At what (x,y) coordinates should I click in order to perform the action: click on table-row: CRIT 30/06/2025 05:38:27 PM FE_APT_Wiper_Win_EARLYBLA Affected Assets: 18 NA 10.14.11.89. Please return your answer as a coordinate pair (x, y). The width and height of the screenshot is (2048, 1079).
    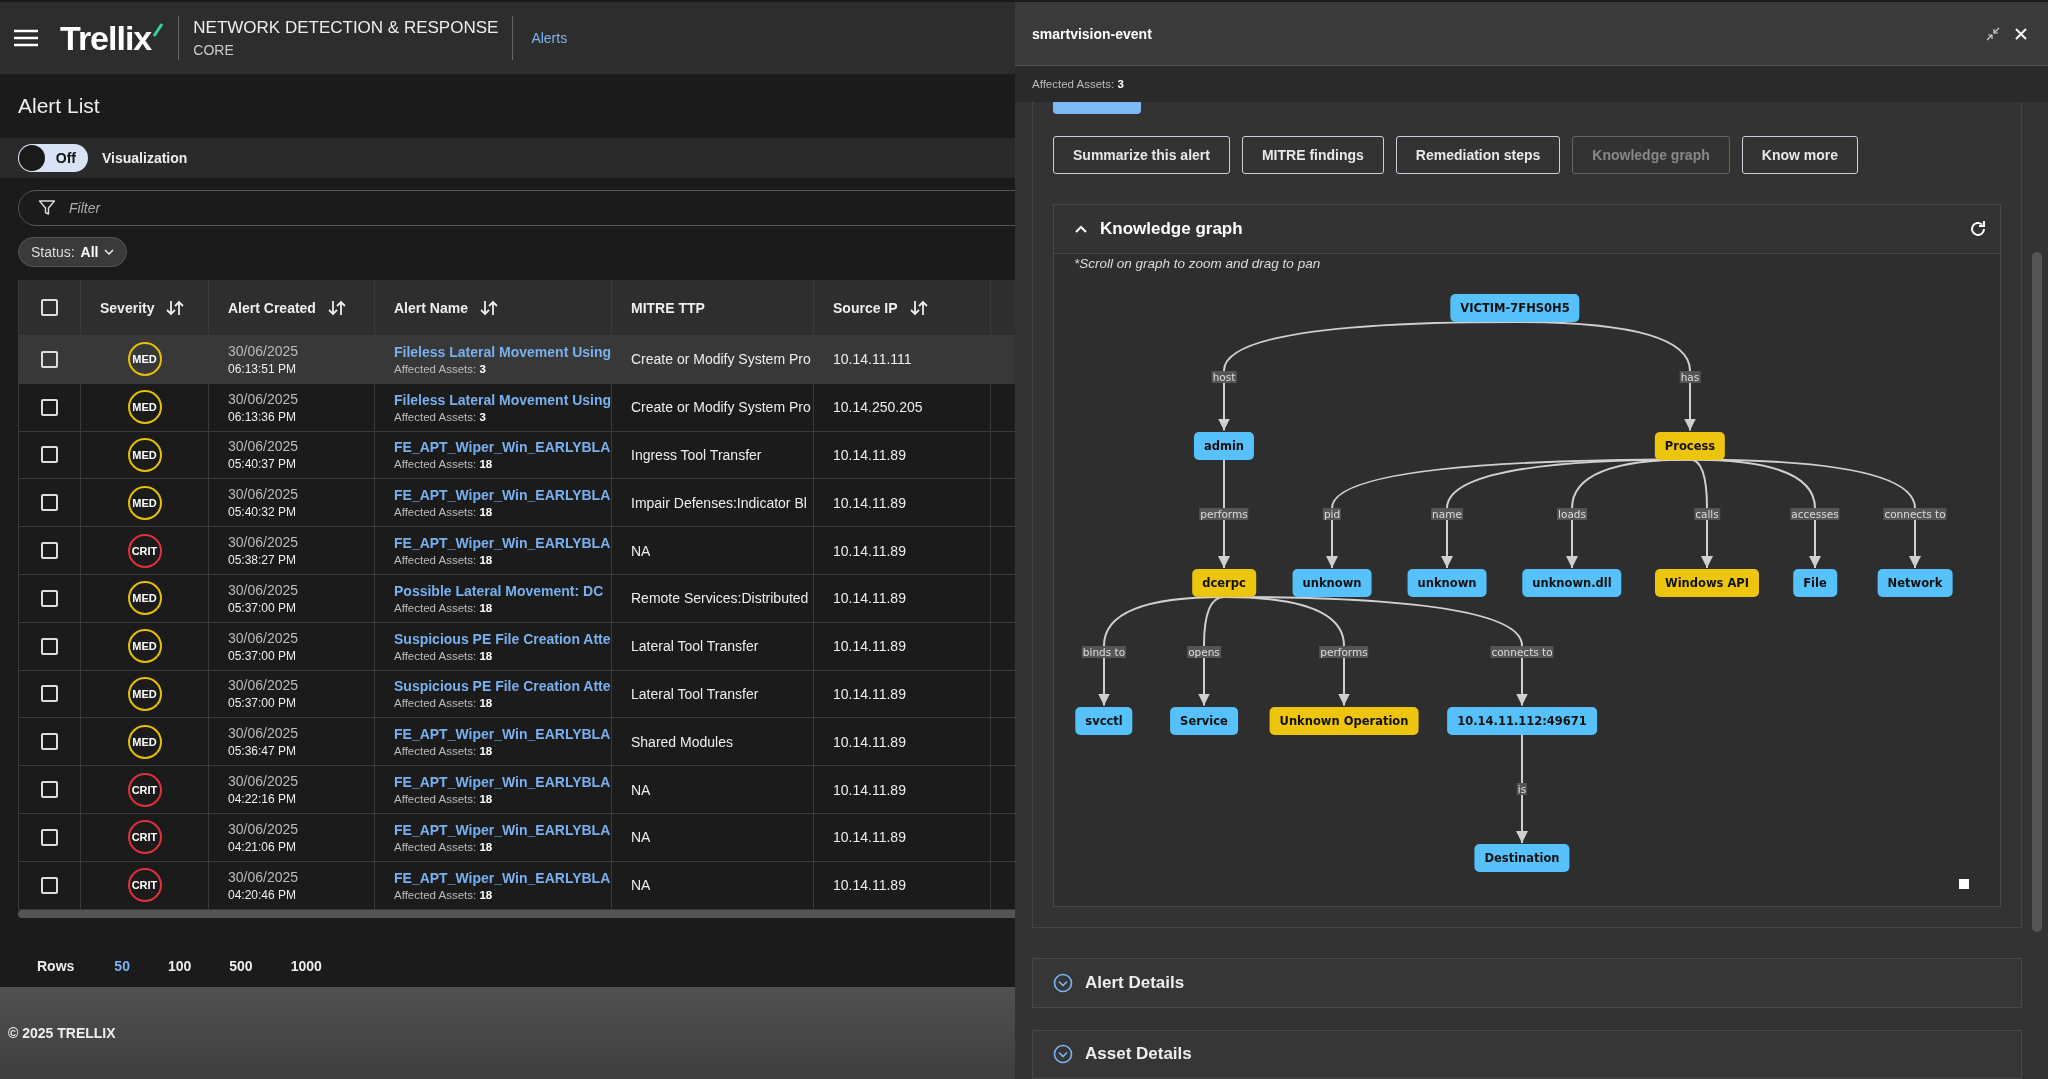
    Looking at the image, I should click on (516, 551).